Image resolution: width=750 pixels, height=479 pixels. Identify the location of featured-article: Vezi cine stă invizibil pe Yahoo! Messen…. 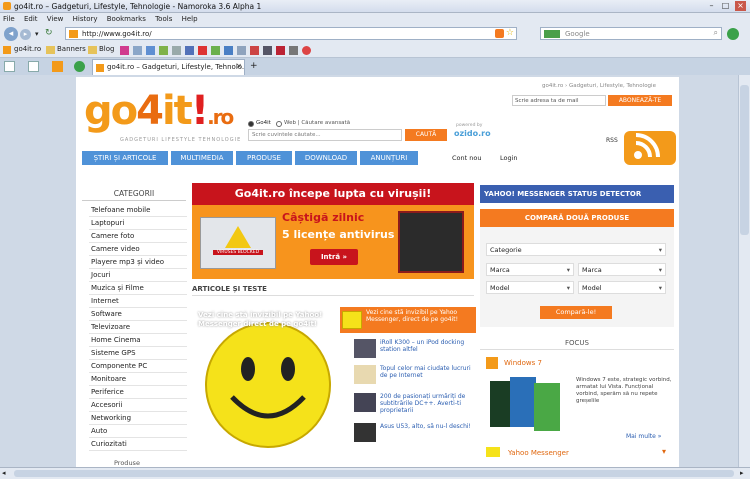
(272, 379).